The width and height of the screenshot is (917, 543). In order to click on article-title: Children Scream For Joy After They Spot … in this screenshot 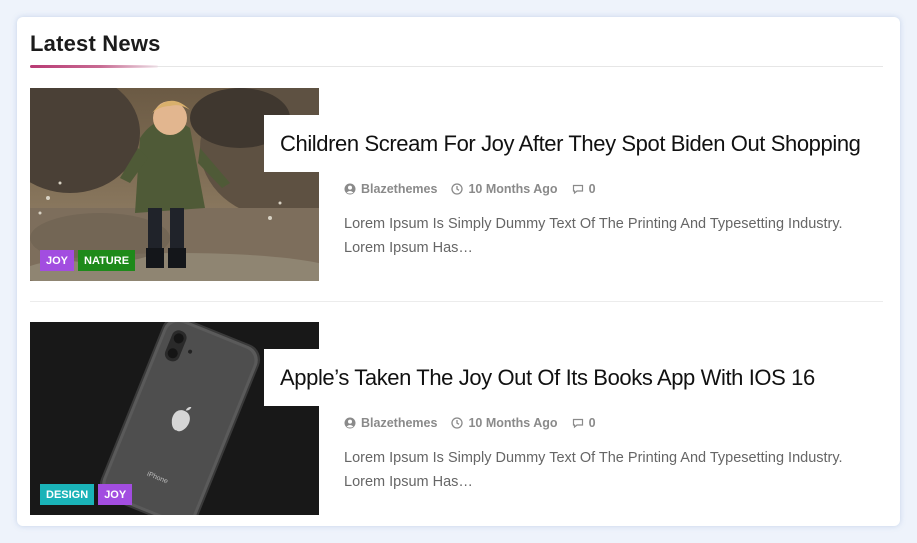, I will do `click(570, 144)`.